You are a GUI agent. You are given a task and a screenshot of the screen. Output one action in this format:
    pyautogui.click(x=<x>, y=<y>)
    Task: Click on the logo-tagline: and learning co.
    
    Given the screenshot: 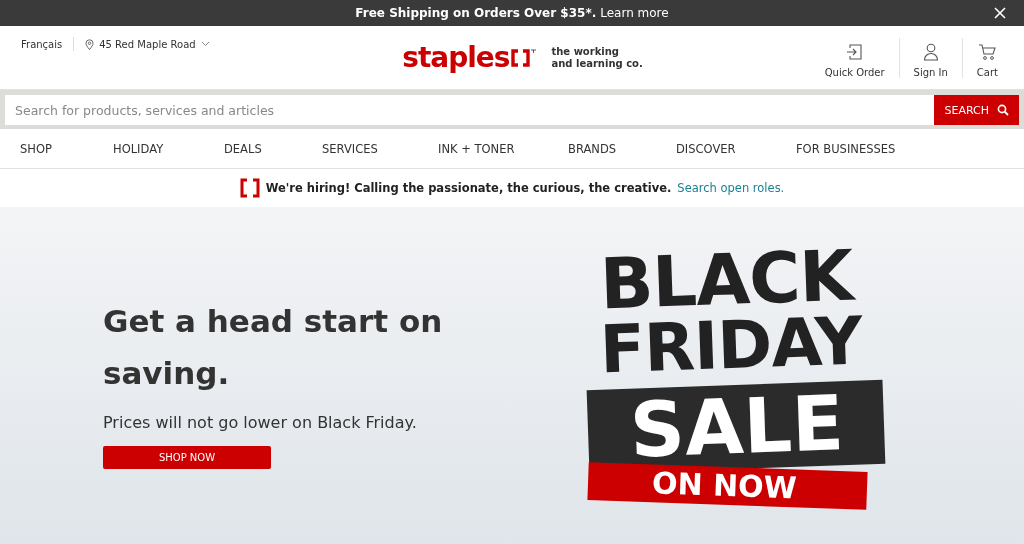 What is the action you would take?
    pyautogui.click(x=597, y=63)
    